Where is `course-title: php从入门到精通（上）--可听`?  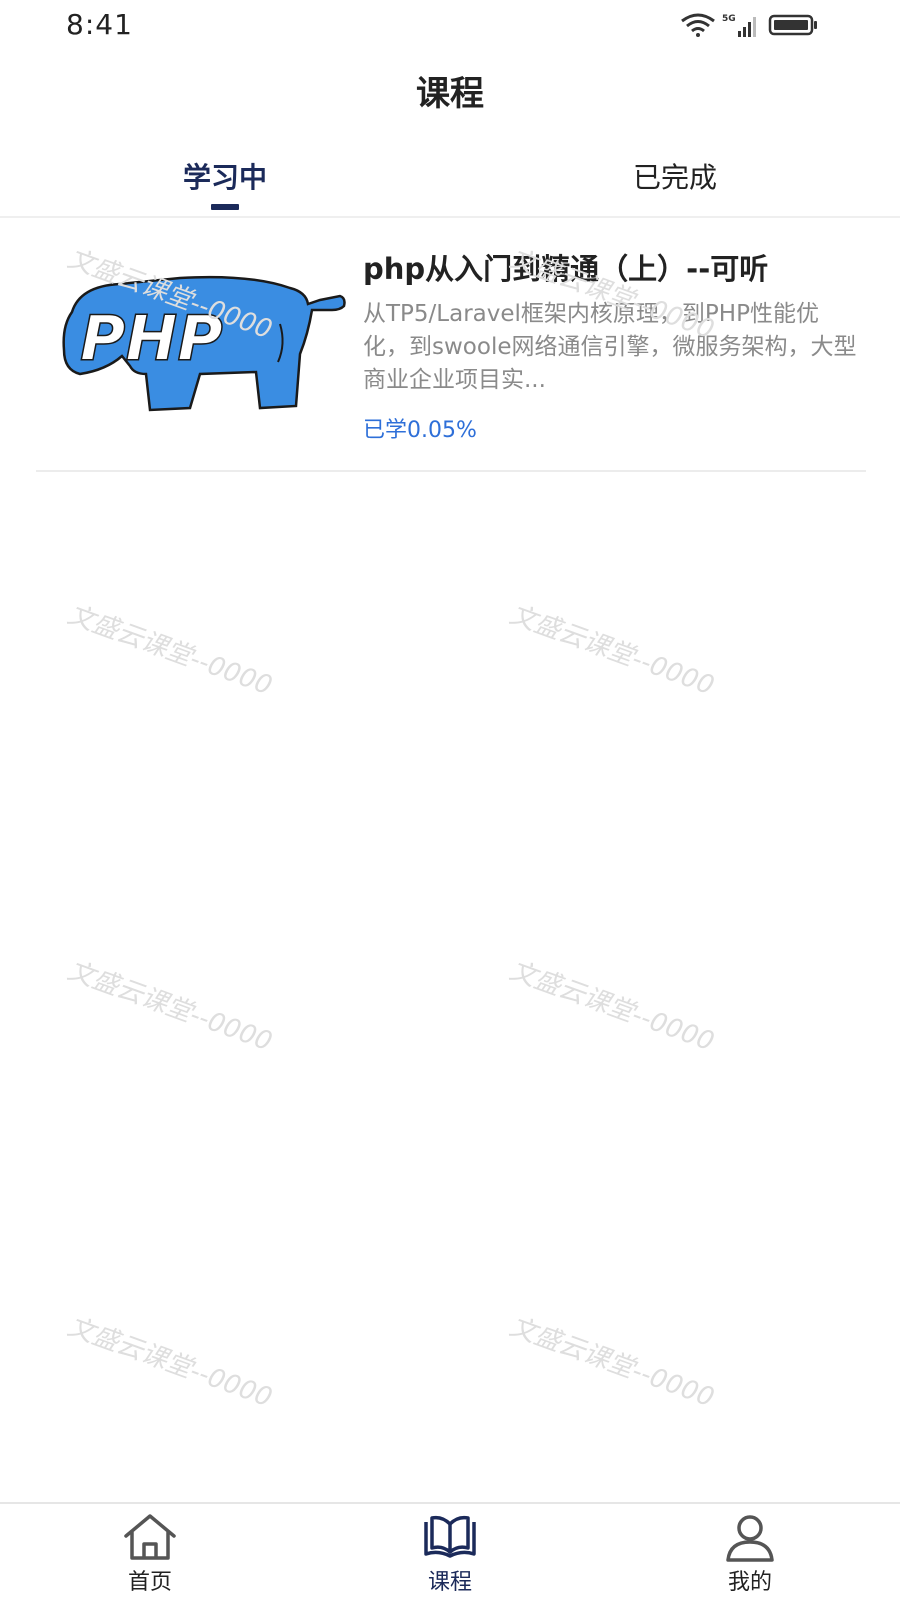 course-title: php从入门到精通（上）--可听 is located at coordinates (566, 269).